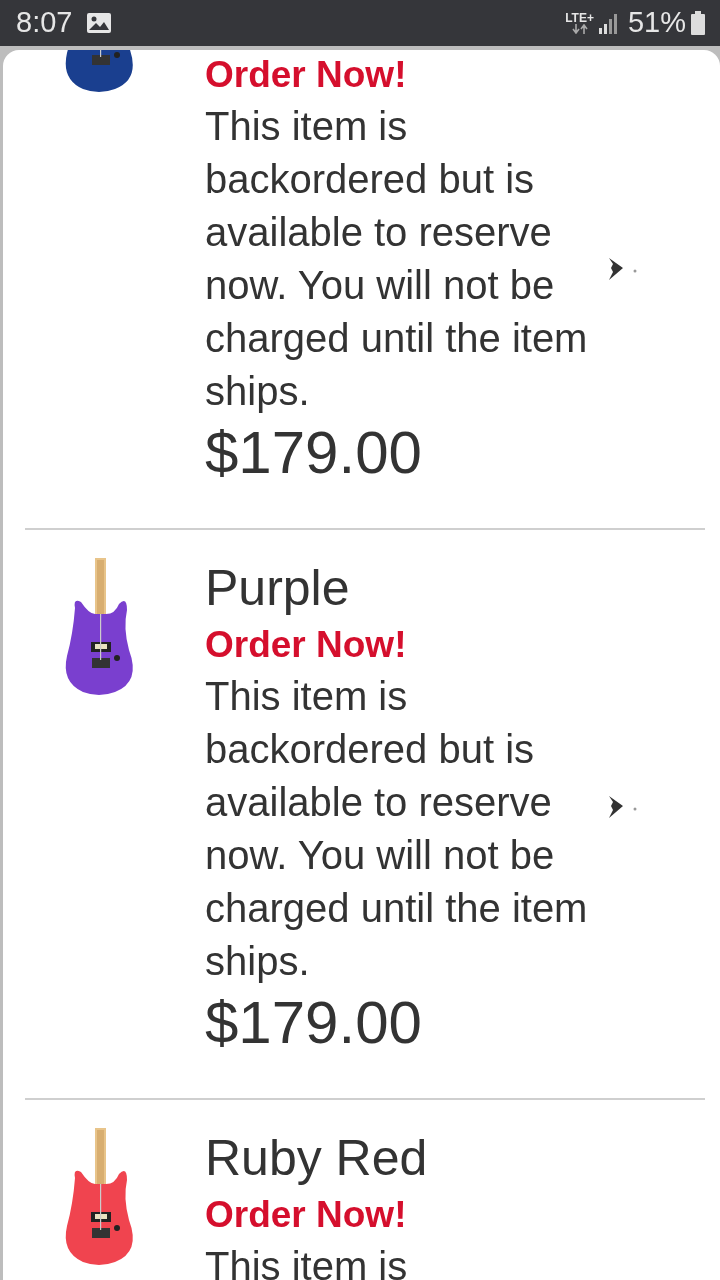 This screenshot has width=720, height=1280. I want to click on product-name: Ruby Red, so click(317, 1158).